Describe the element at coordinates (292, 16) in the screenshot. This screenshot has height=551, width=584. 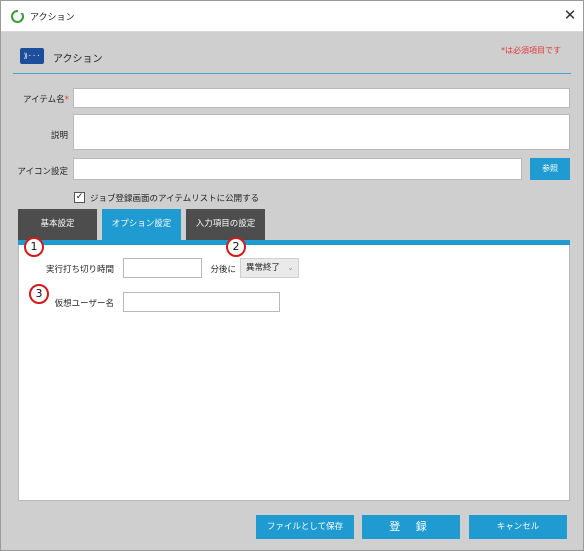
I see `title-bar: アクション ✕` at that location.